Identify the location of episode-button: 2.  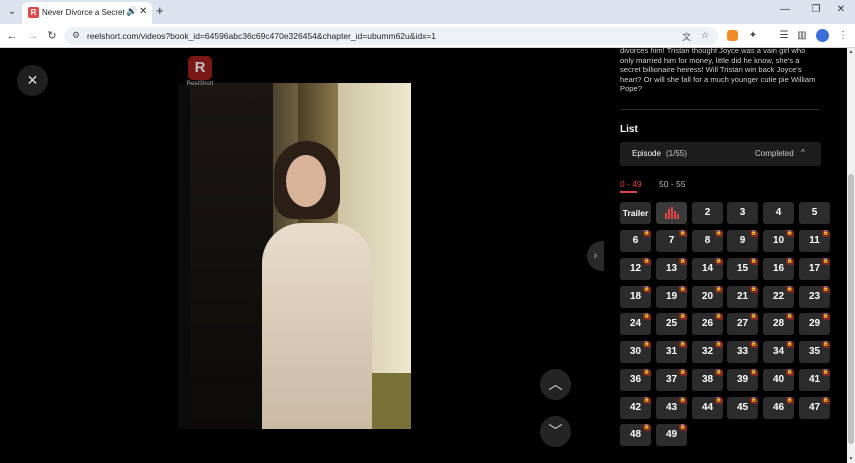
(707, 213).